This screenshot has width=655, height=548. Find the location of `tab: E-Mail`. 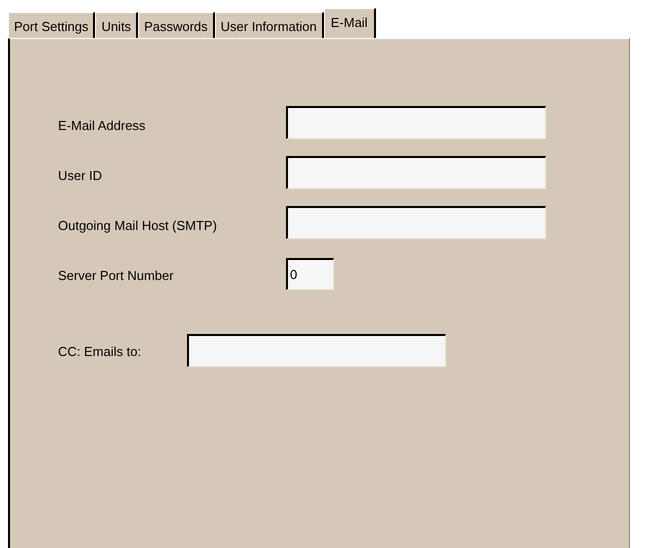

tab: E-Mail is located at coordinates (350, 23).